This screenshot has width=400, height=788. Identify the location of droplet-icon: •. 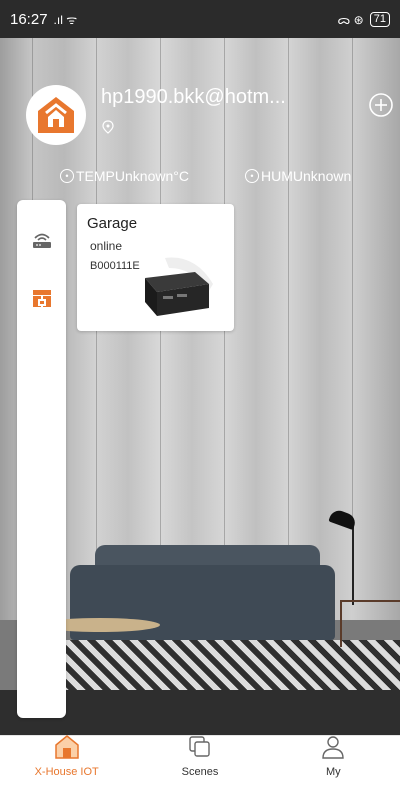
(252, 176).